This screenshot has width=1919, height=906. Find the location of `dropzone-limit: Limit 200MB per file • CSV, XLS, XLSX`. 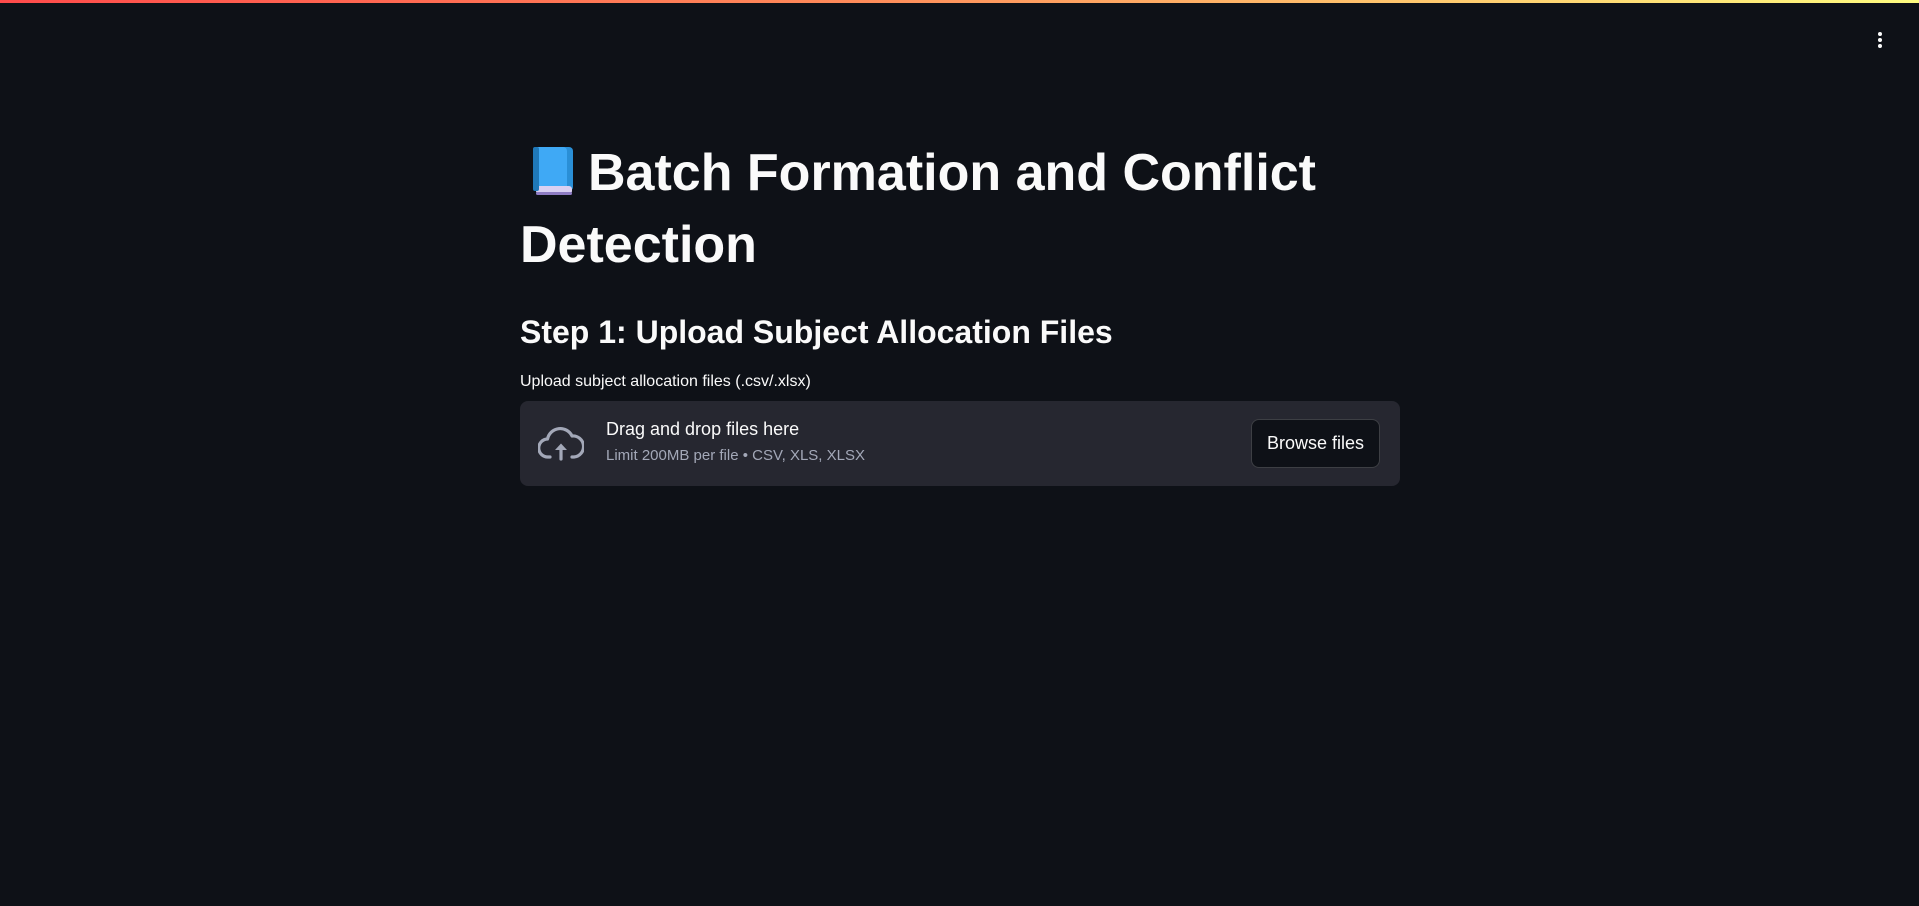

dropzone-limit: Limit 200MB per file • CSV, XLS, XLSX is located at coordinates (735, 455).